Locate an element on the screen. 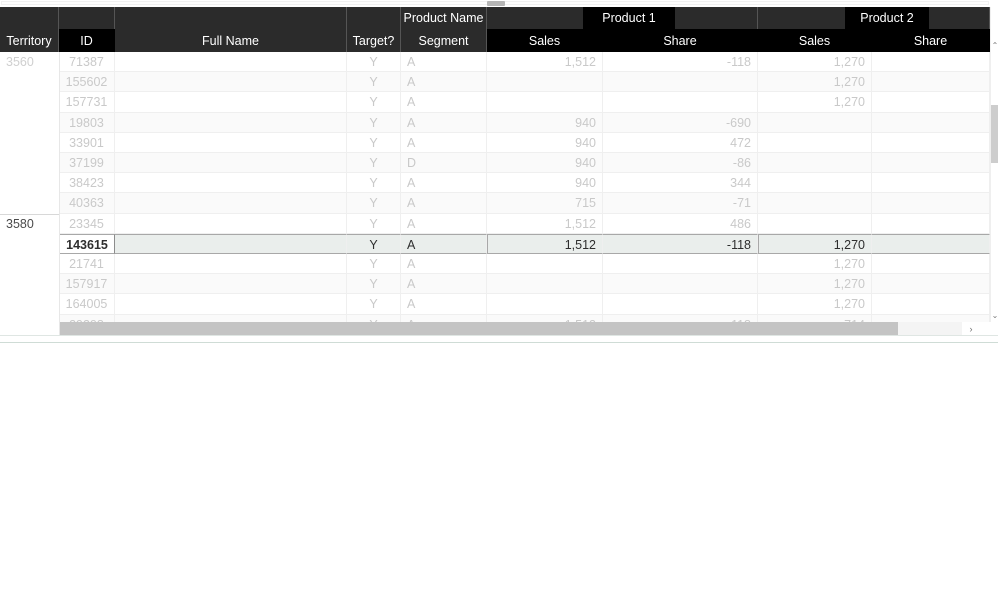 Image resolution: width=998 pixels, height=593 pixels. table-row: 71387 Y A 1,512 -118 1,270 is located at coordinates (495, 62).